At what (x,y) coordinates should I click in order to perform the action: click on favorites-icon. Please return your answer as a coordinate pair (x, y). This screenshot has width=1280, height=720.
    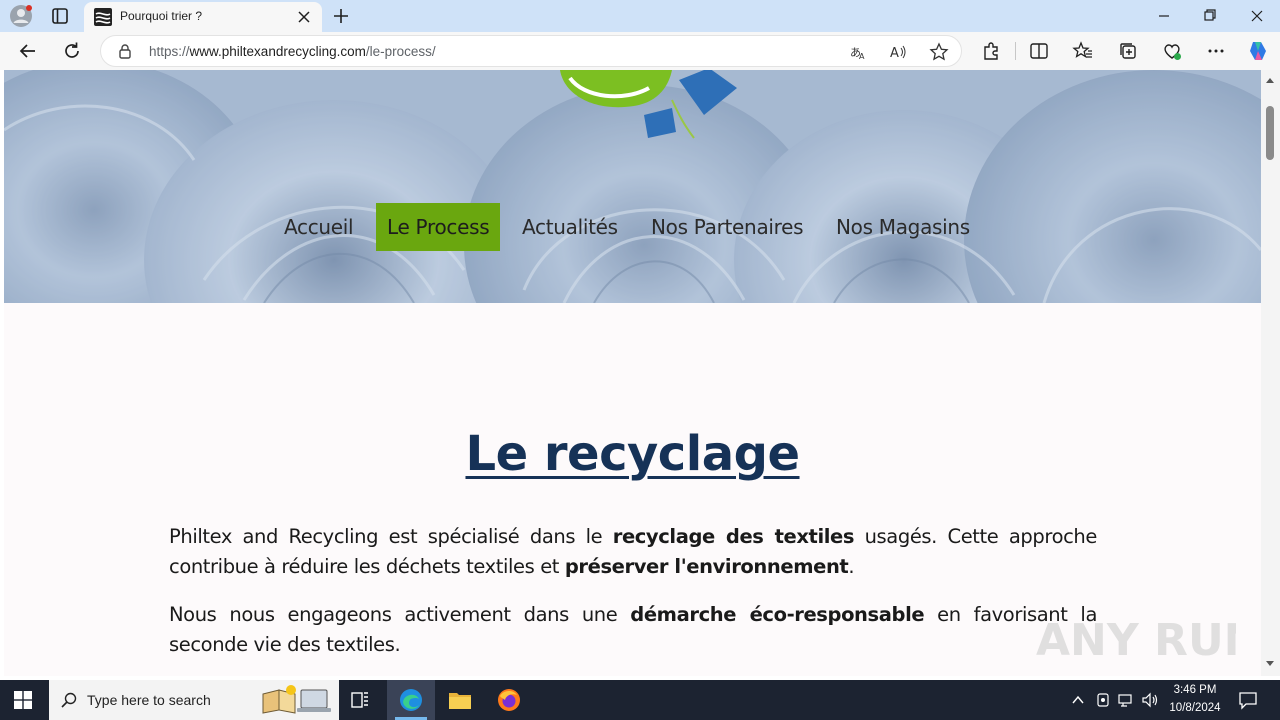
    Looking at the image, I should click on (1083, 51).